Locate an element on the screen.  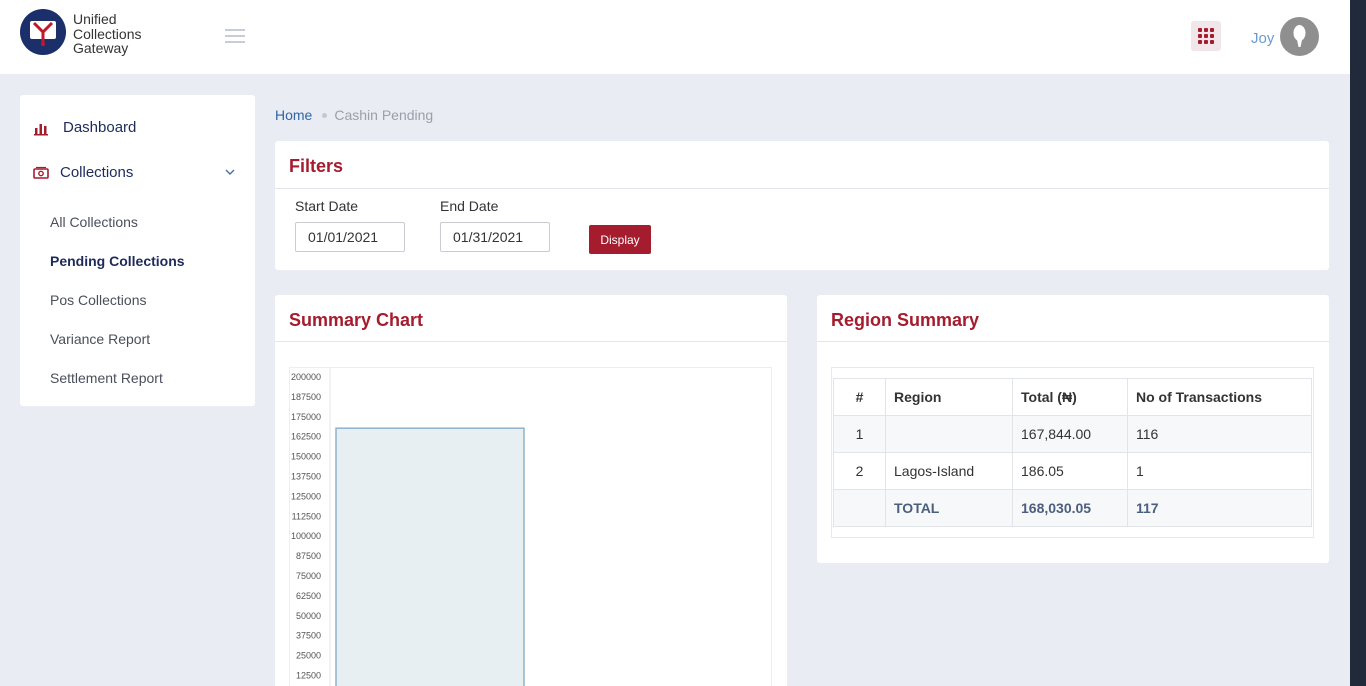
hamburger-icon is located at coordinates (235, 37).